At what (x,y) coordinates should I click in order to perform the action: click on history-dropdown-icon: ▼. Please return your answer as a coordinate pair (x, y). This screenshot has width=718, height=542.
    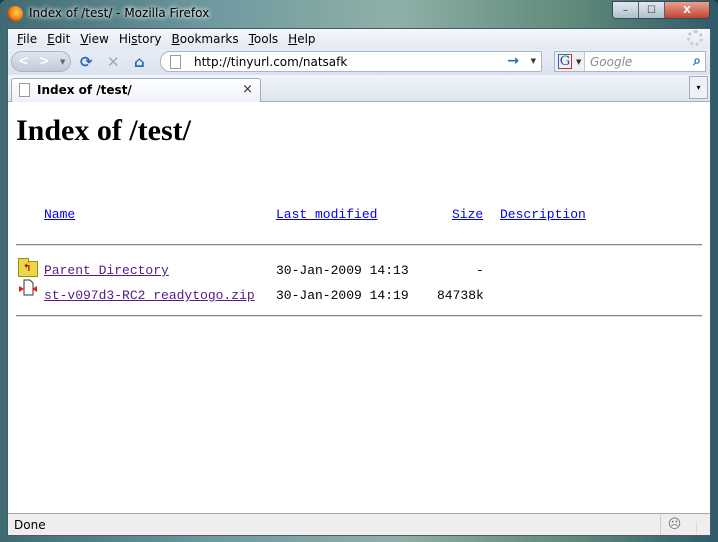
    Looking at the image, I should click on (62, 62).